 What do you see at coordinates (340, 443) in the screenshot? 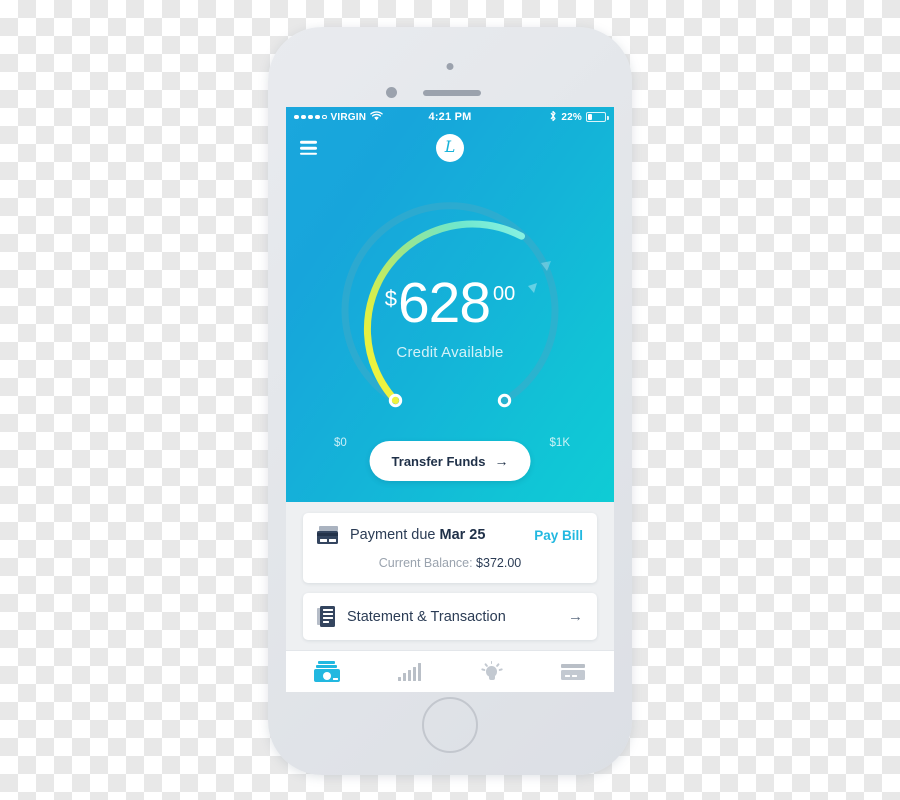
I see `gauge-min-label: $0` at bounding box center [340, 443].